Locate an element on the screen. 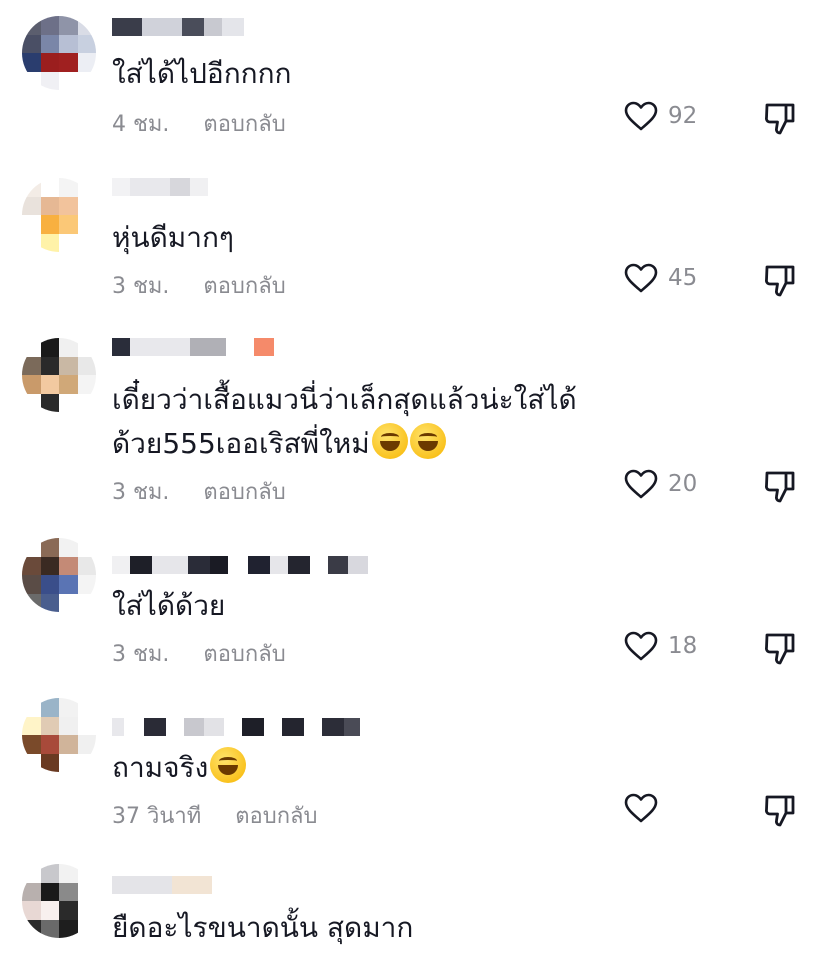 The image size is (828, 967). comment-time: 4 ชม. is located at coordinates (141, 124).